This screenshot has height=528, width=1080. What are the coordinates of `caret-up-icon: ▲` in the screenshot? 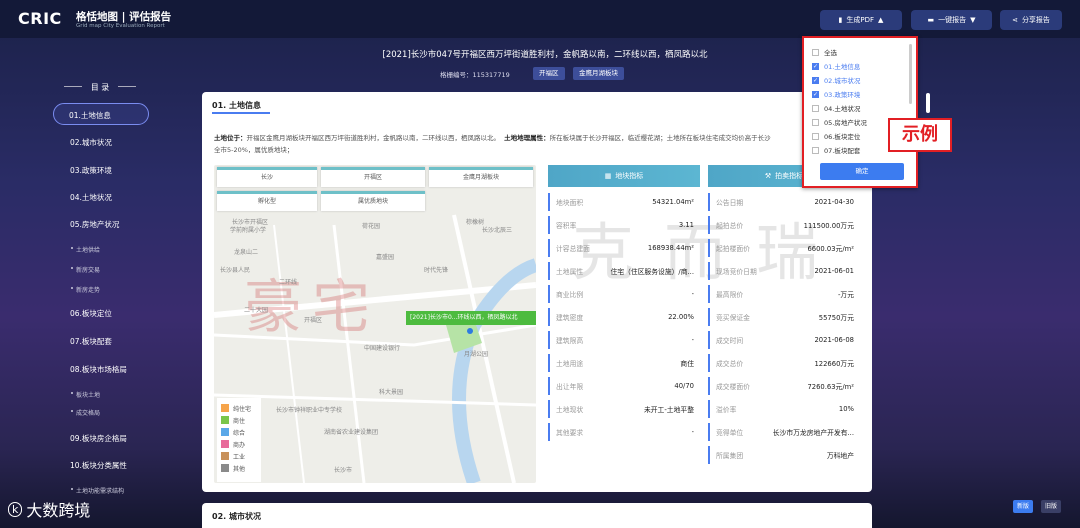 It's located at (881, 20).